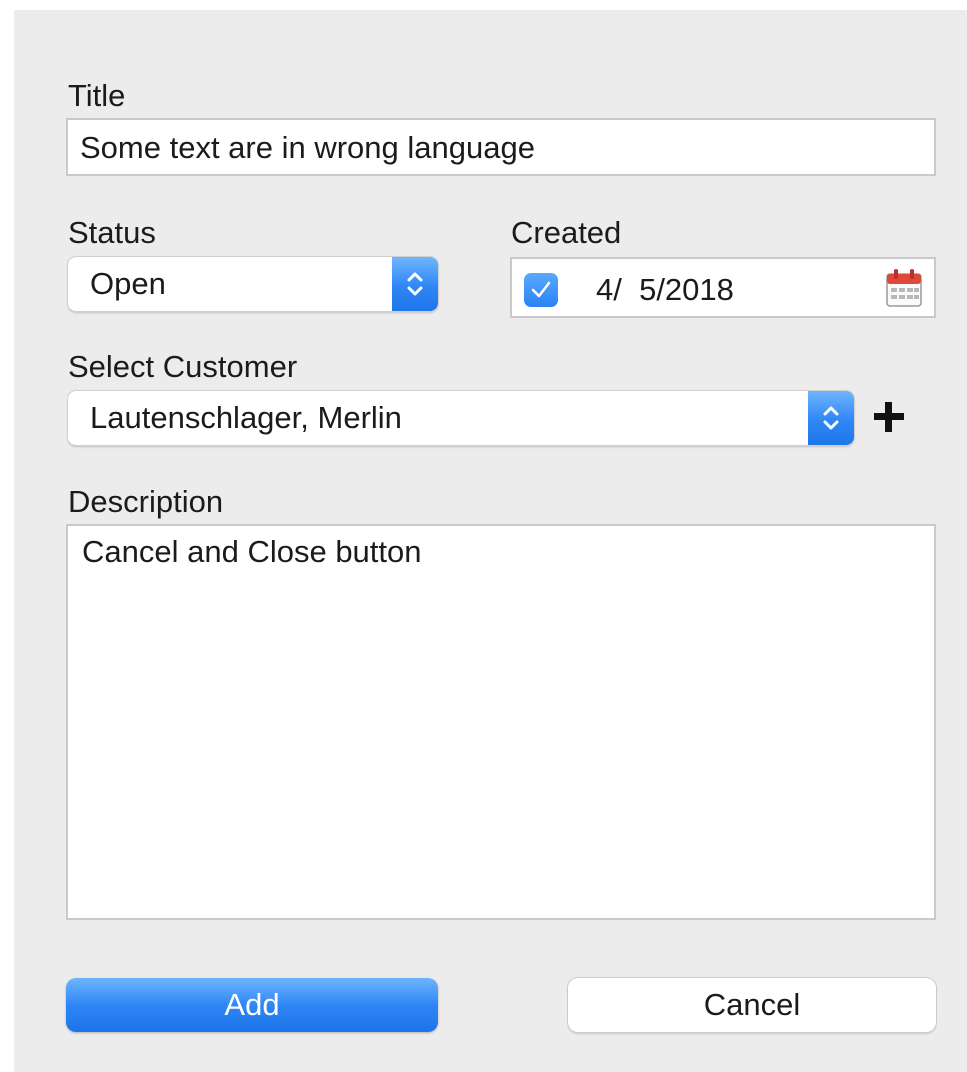 This screenshot has width=967, height=1072. I want to click on created-label: Created, so click(566, 232).